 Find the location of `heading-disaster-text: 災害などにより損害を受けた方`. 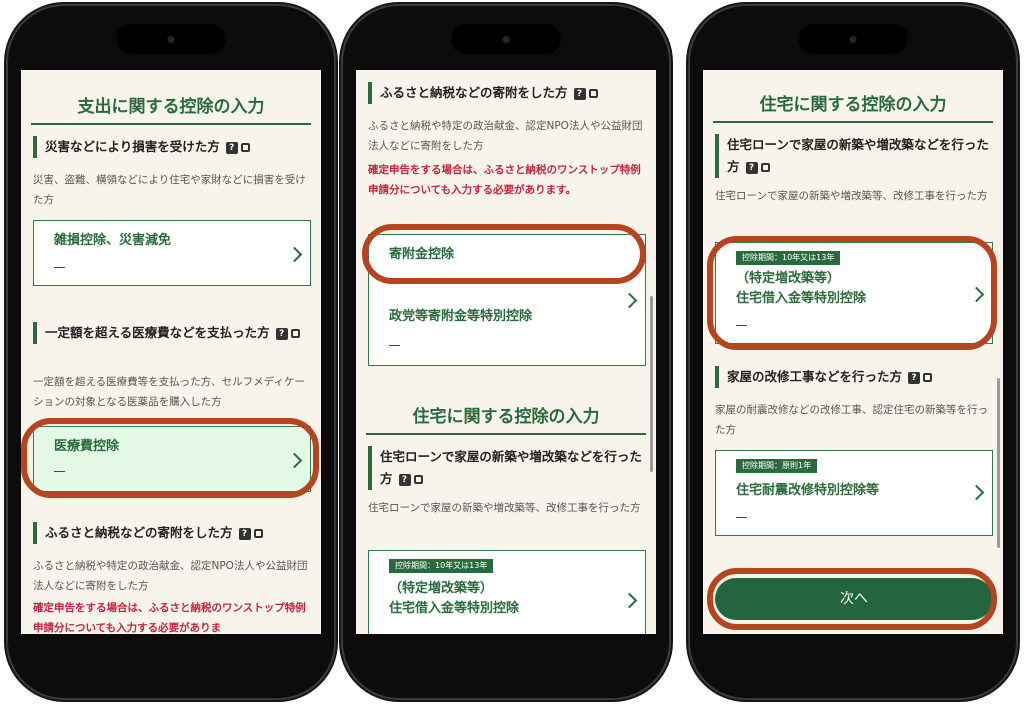

heading-disaster-text: 災害などにより損害を受けた方 is located at coordinates (132, 146).